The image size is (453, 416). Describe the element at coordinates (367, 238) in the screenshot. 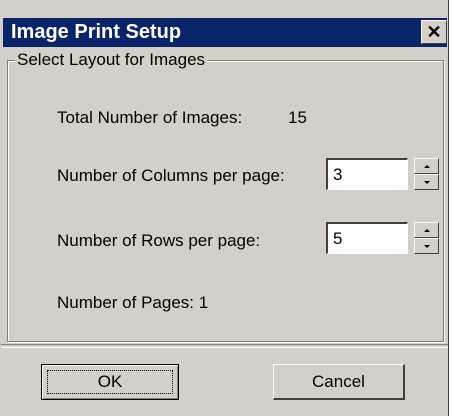

I see `rows-input: 5` at that location.